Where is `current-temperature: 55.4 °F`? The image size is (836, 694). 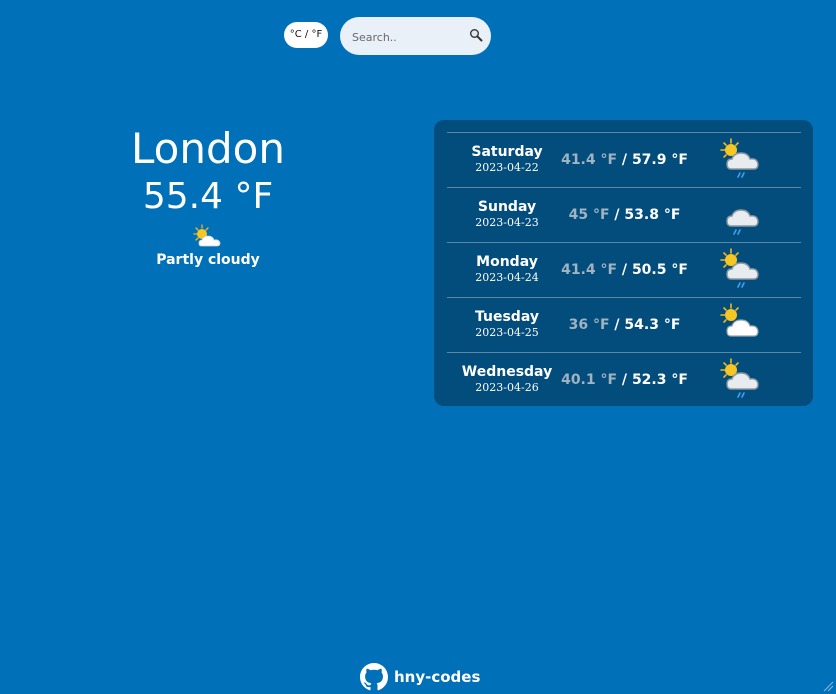 current-temperature: 55.4 °F is located at coordinates (208, 196).